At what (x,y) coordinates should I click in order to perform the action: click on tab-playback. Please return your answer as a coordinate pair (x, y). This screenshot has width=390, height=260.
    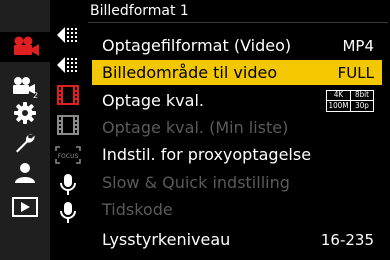
    Looking at the image, I should click on (25, 207).